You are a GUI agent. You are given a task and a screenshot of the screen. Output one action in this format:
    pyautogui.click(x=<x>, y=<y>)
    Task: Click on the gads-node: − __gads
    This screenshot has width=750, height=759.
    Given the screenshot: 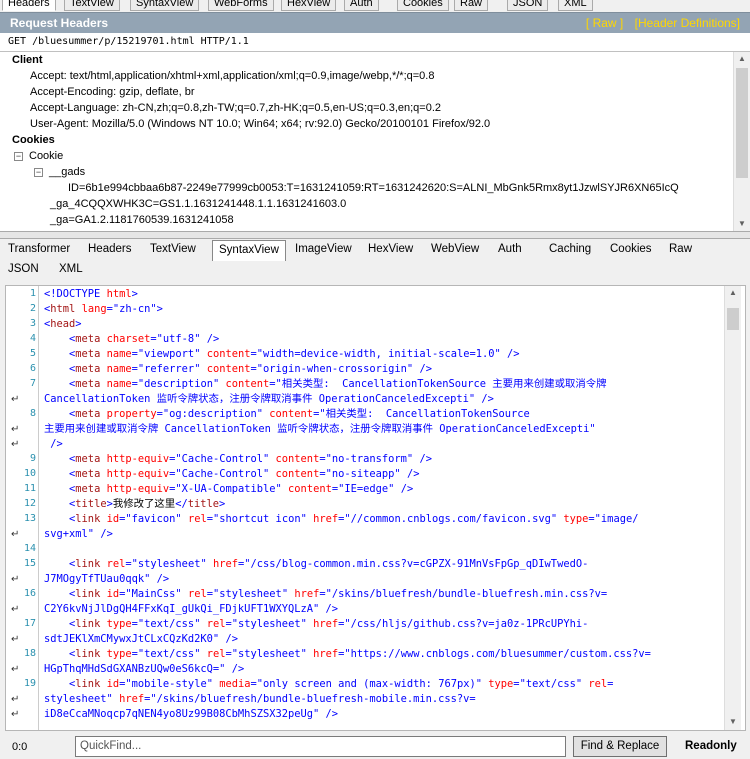 What is the action you would take?
    pyautogui.click(x=59, y=172)
    